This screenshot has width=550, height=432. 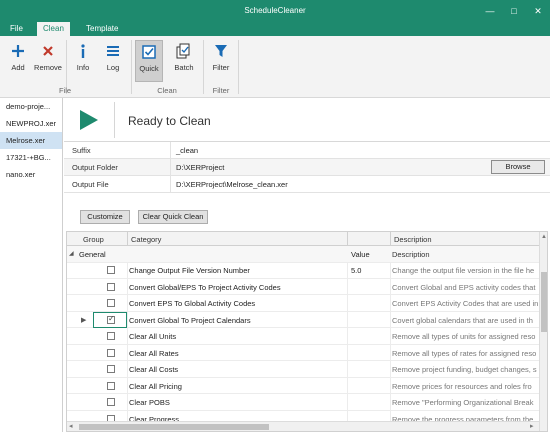 I want to click on remove-button: Remove, so click(x=48, y=61).